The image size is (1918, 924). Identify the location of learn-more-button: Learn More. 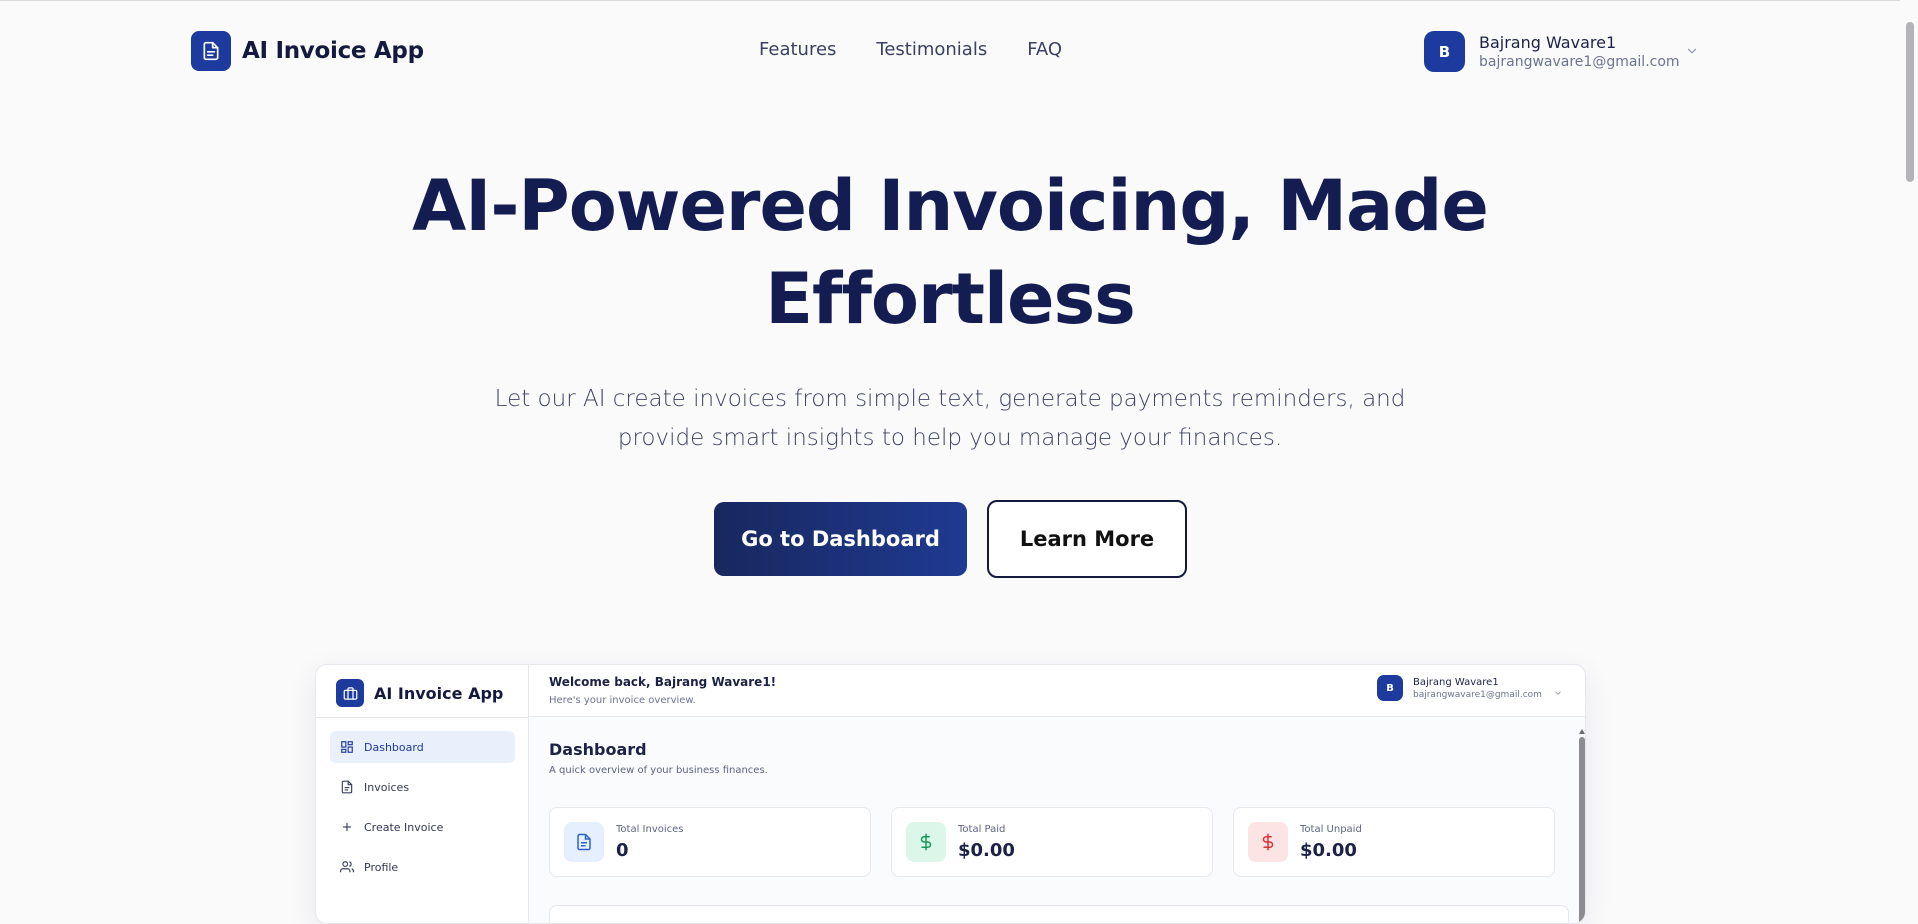
(1087, 539).